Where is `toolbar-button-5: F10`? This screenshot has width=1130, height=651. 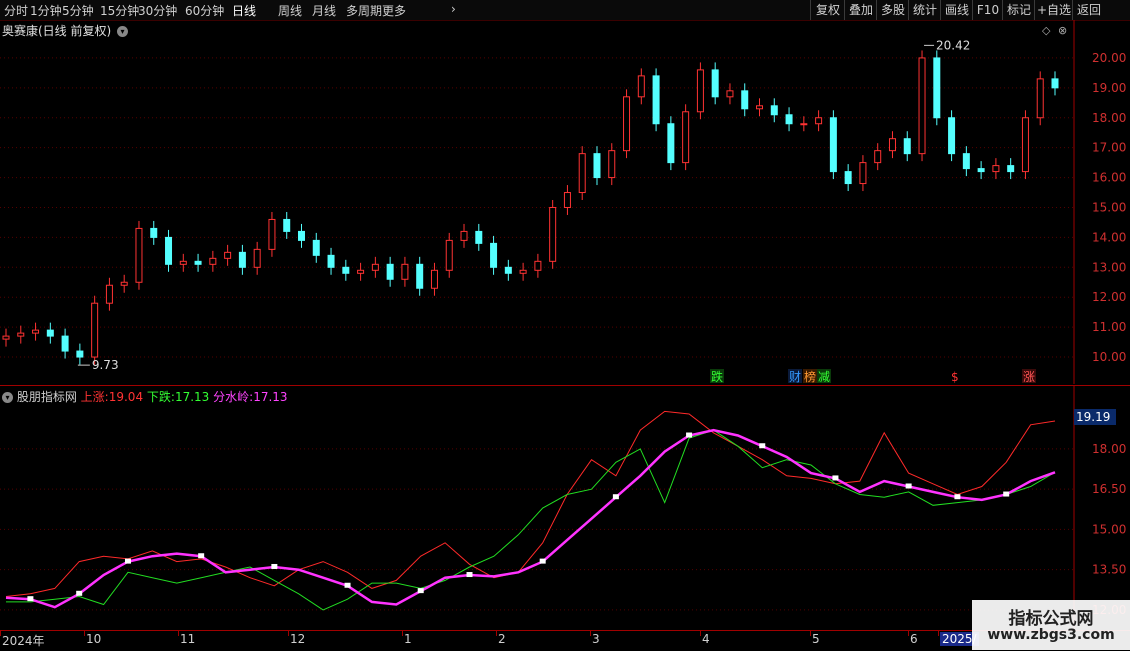
toolbar-button-5: F10 is located at coordinates (987, 10).